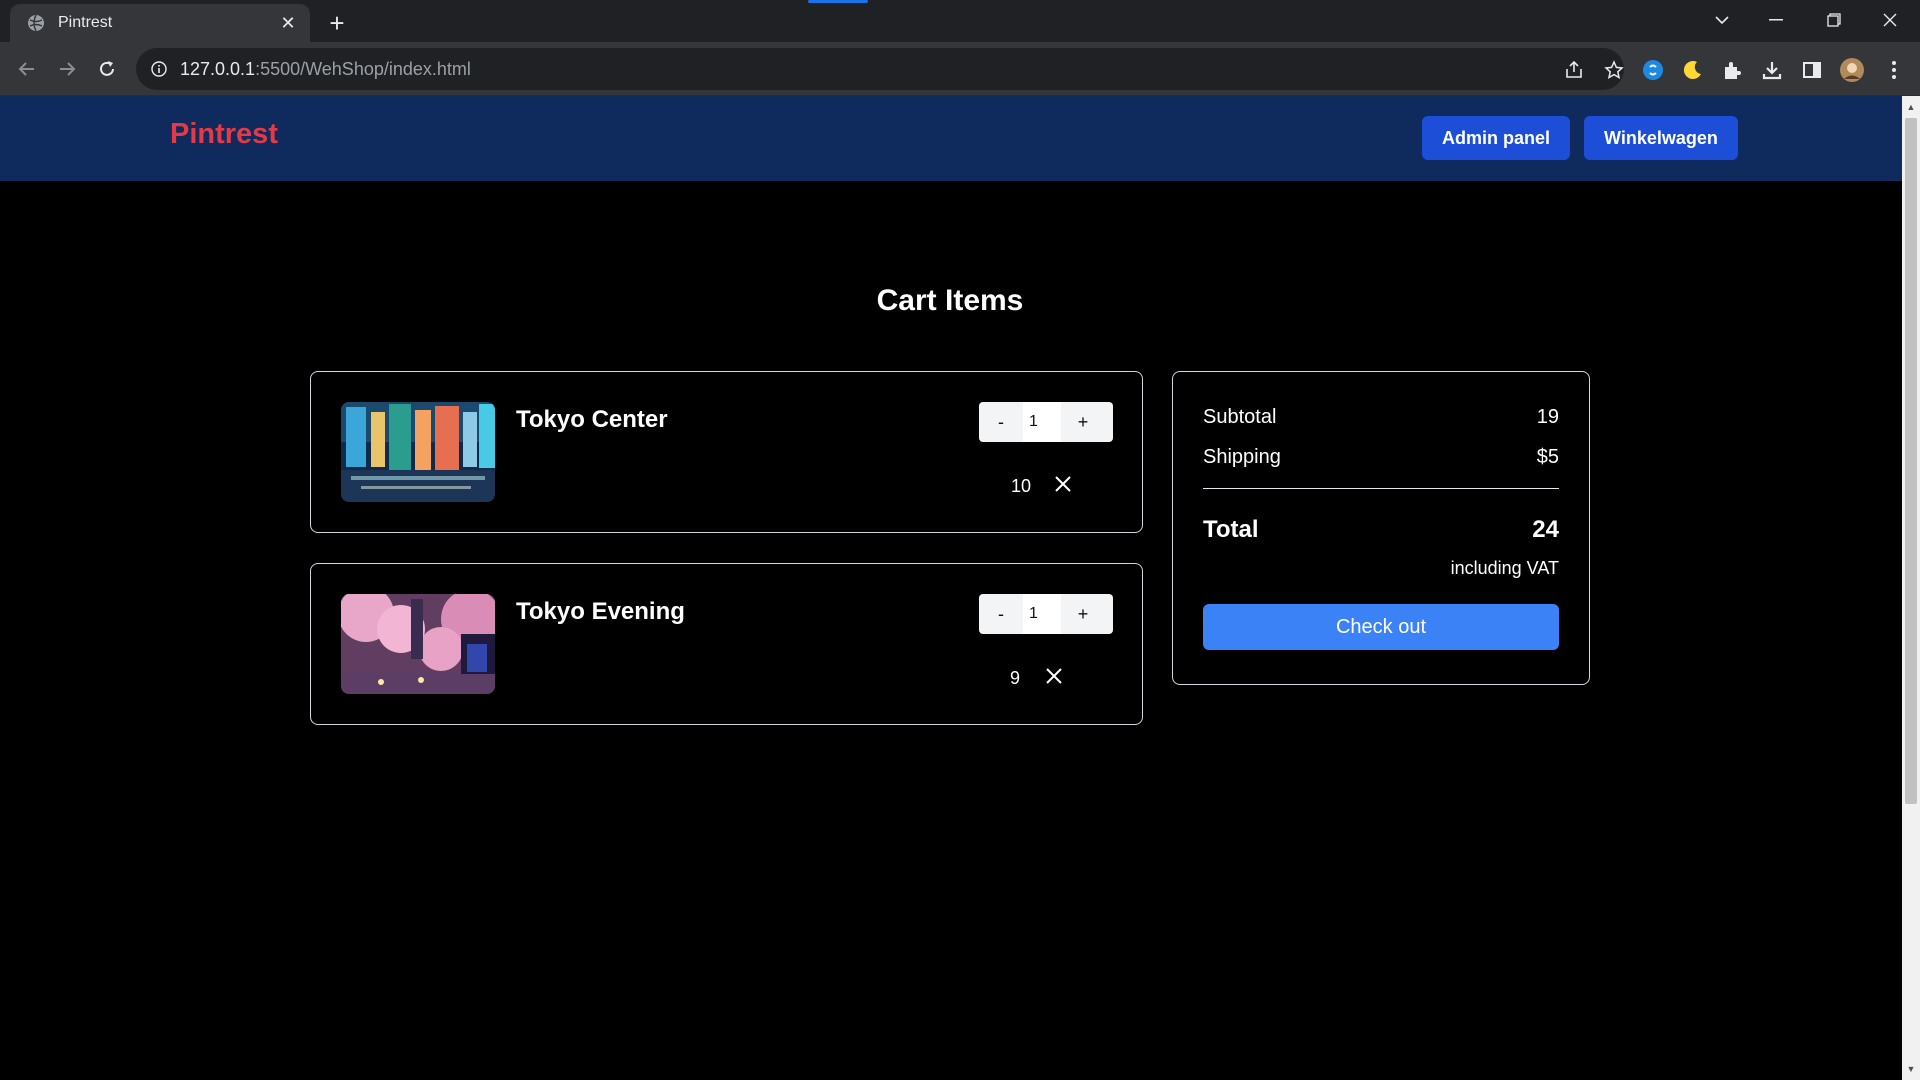  Describe the element at coordinates (1381, 627) in the screenshot. I see `checkout-button: Check out` at that location.